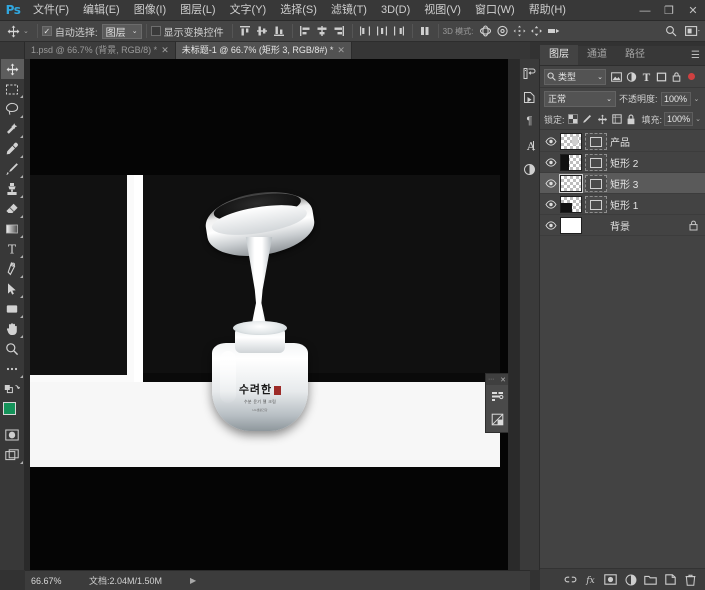 Image resolution: width=705 pixels, height=590 pixels. Describe the element at coordinates (50, 581) in the screenshot. I see `zoom-level-field: 66.67%` at that location.